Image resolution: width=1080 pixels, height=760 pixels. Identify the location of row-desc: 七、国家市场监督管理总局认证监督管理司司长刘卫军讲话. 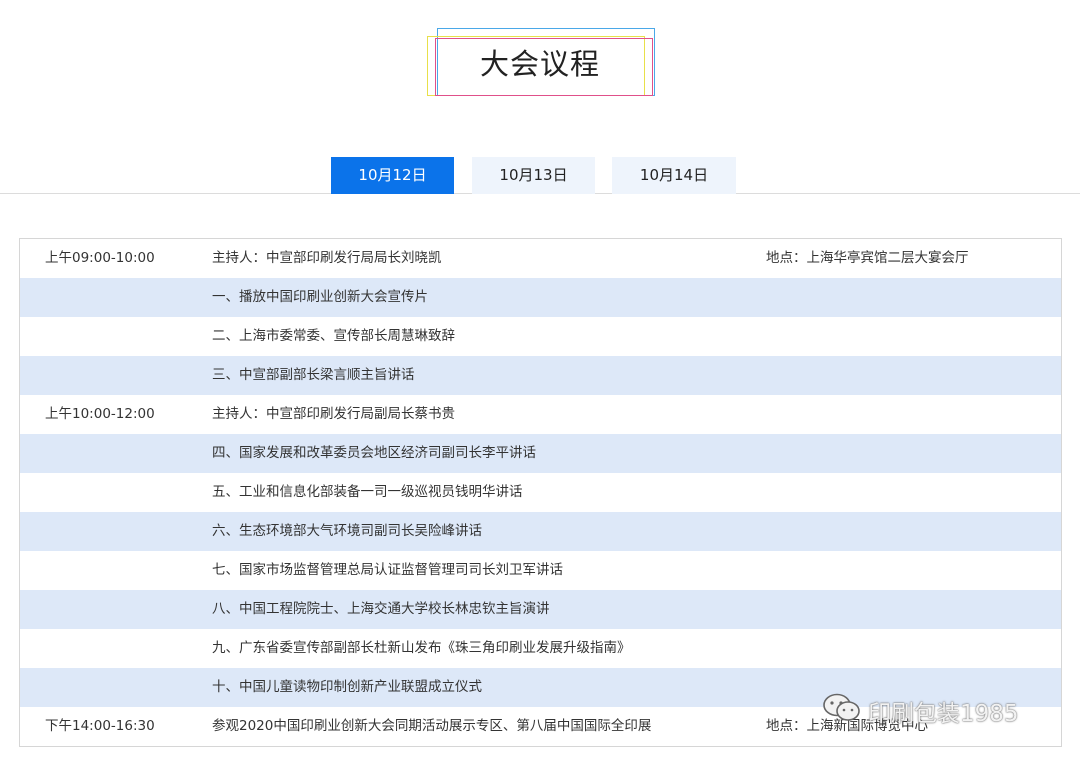
(387, 570).